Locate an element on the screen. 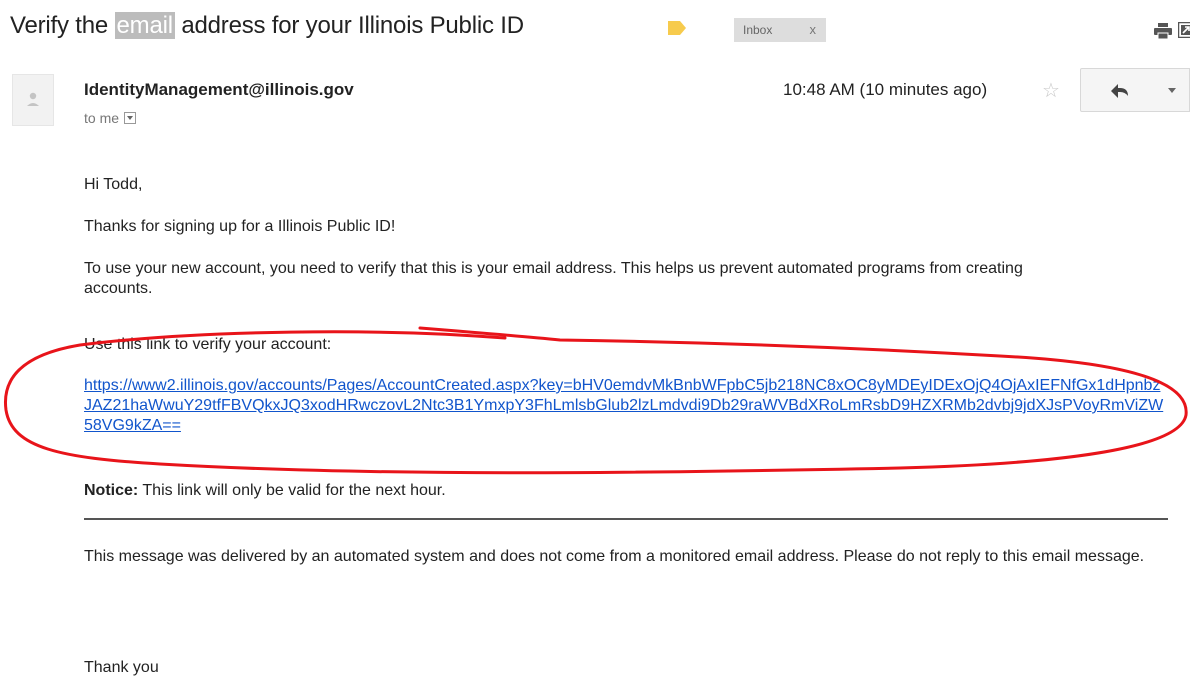 This screenshot has height=683, width=1190. inbox-label-chip: Inbox x is located at coordinates (780, 30).